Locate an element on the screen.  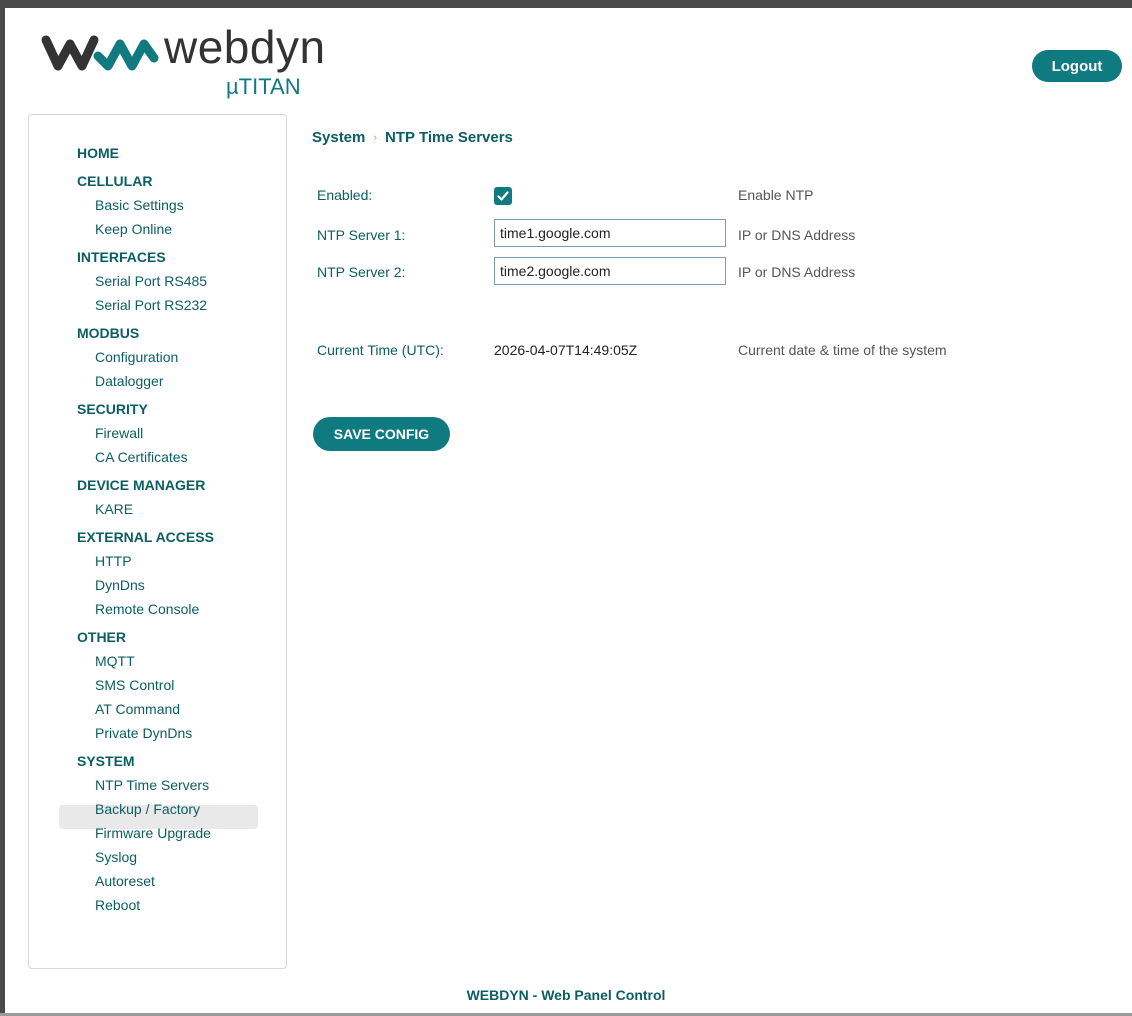
sidebar-item-sms-control: SMS Control is located at coordinates (134, 685).